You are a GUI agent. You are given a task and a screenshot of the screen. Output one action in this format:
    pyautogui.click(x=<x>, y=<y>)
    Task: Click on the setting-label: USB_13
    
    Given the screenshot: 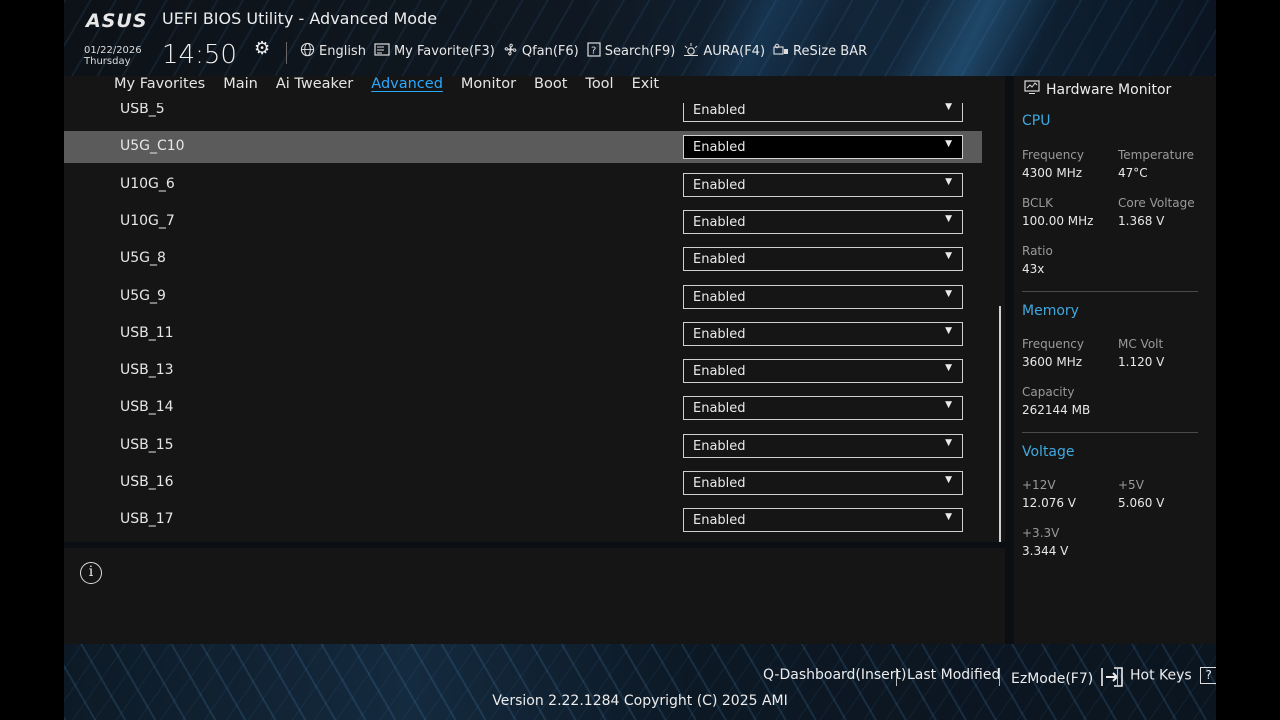 What is the action you would take?
    pyautogui.click(x=147, y=370)
    